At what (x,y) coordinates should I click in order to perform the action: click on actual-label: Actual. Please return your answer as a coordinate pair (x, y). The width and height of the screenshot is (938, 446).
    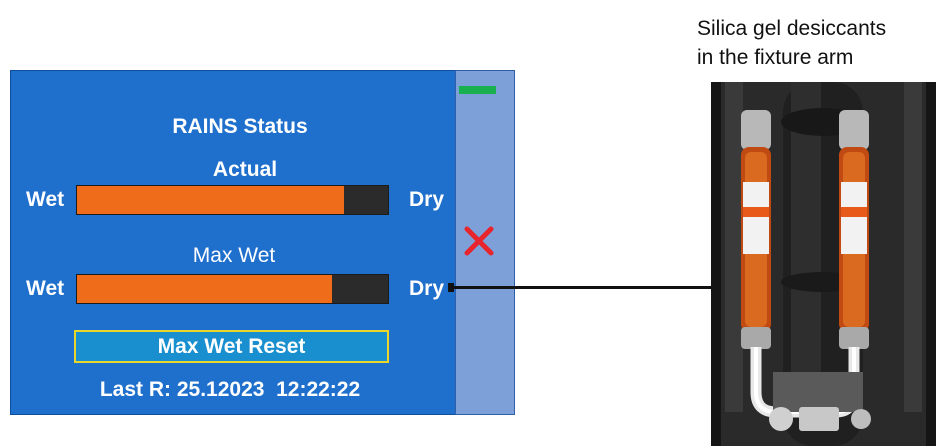
    Looking at the image, I should click on (245, 169).